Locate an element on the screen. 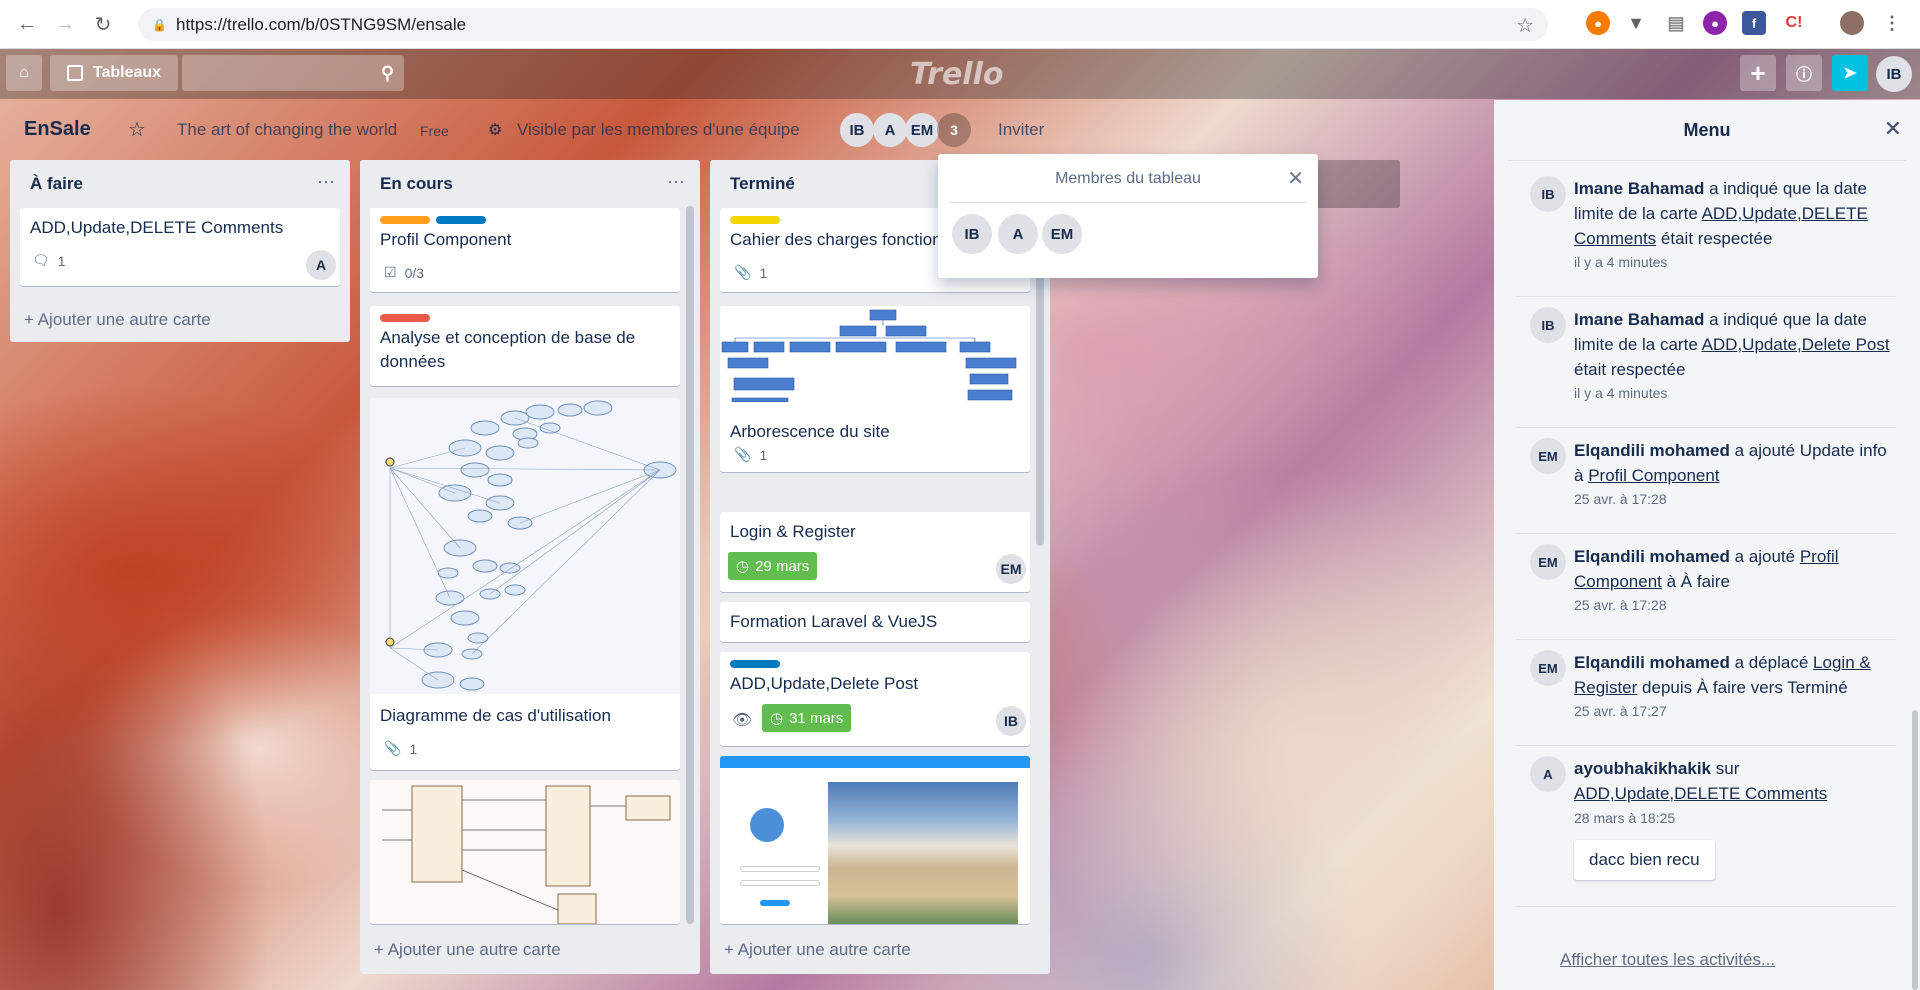 This screenshot has height=990, width=1920. activity-action: sur is located at coordinates (1725, 768).